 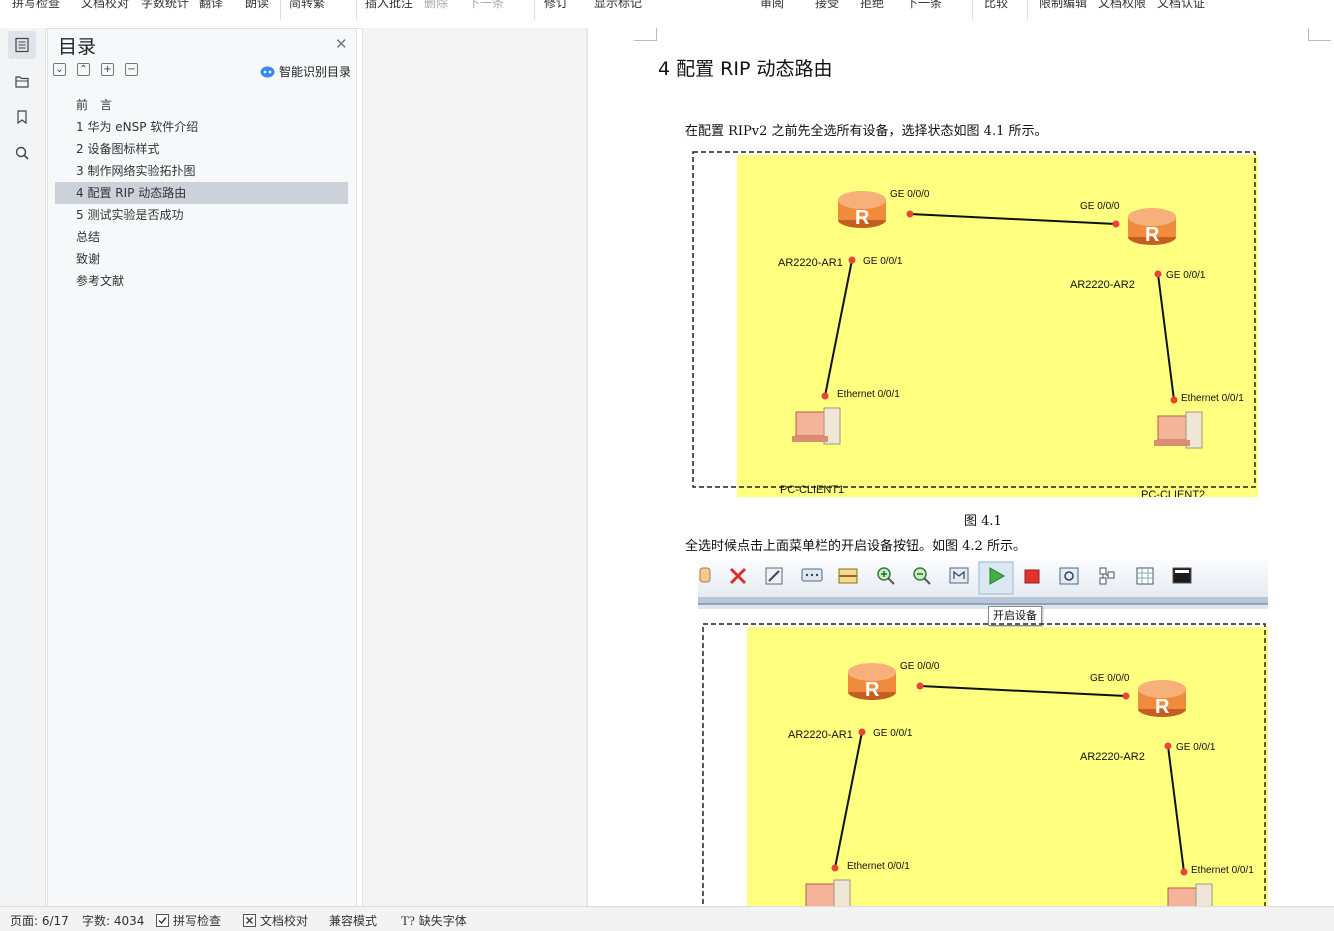 I want to click on device-label: PC-CLIENT1, so click(x=812, y=490).